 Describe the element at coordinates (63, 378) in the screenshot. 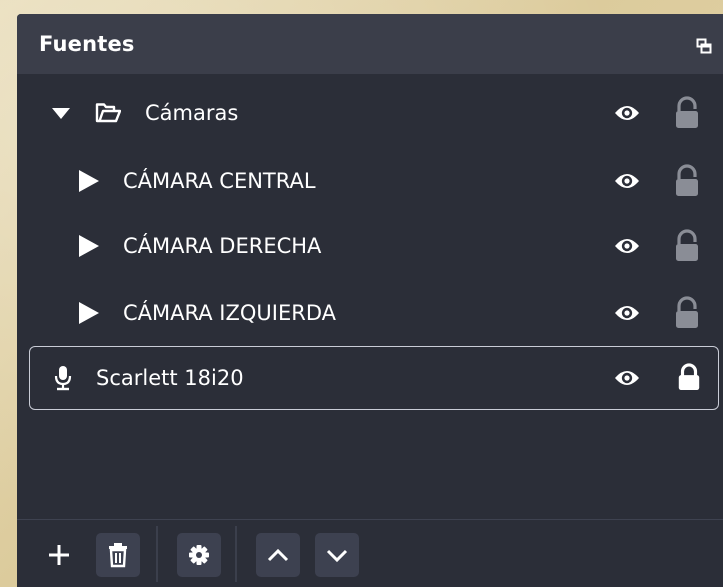

I see `microphone-icon` at that location.